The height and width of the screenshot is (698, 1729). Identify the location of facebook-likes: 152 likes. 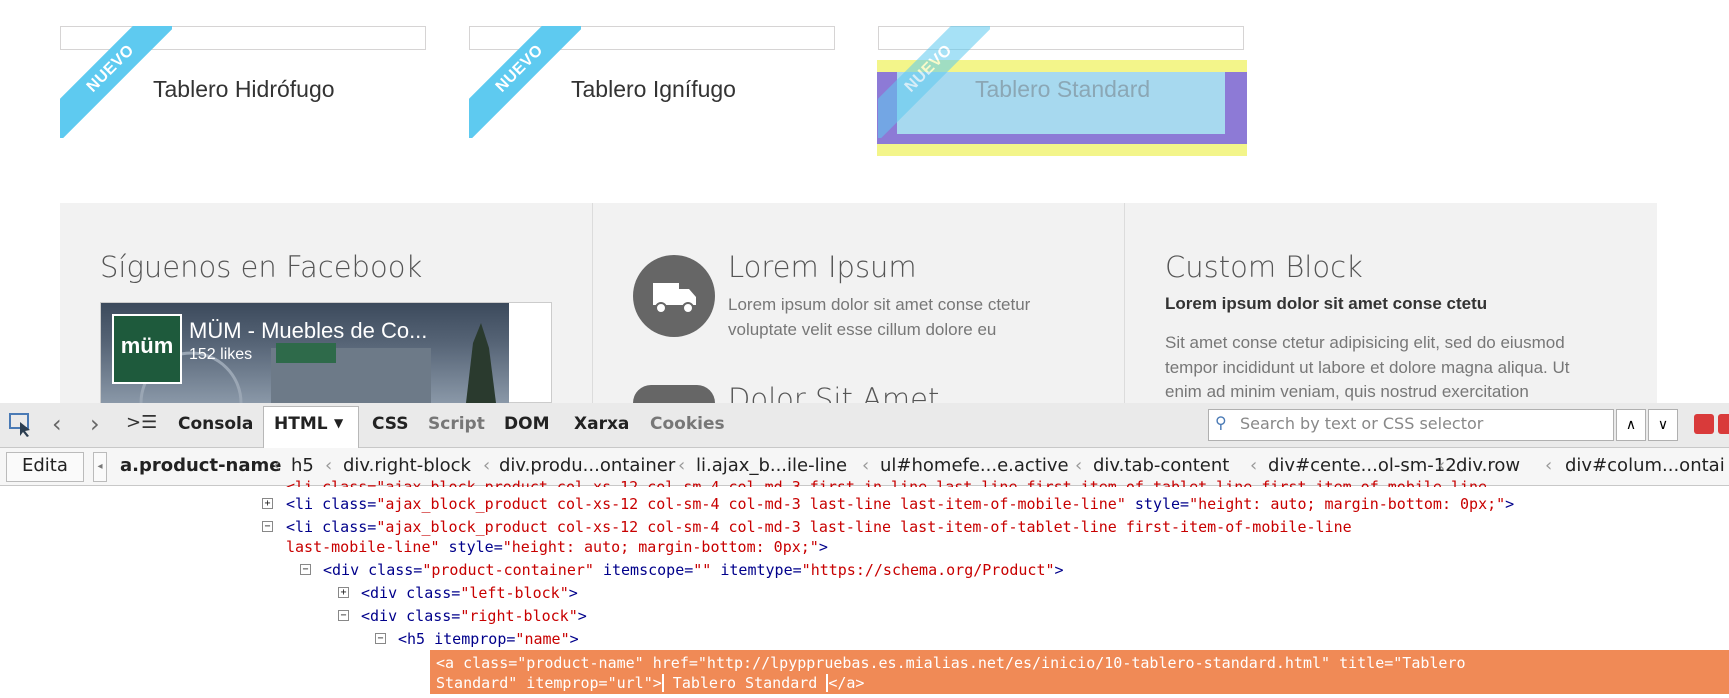
(221, 354).